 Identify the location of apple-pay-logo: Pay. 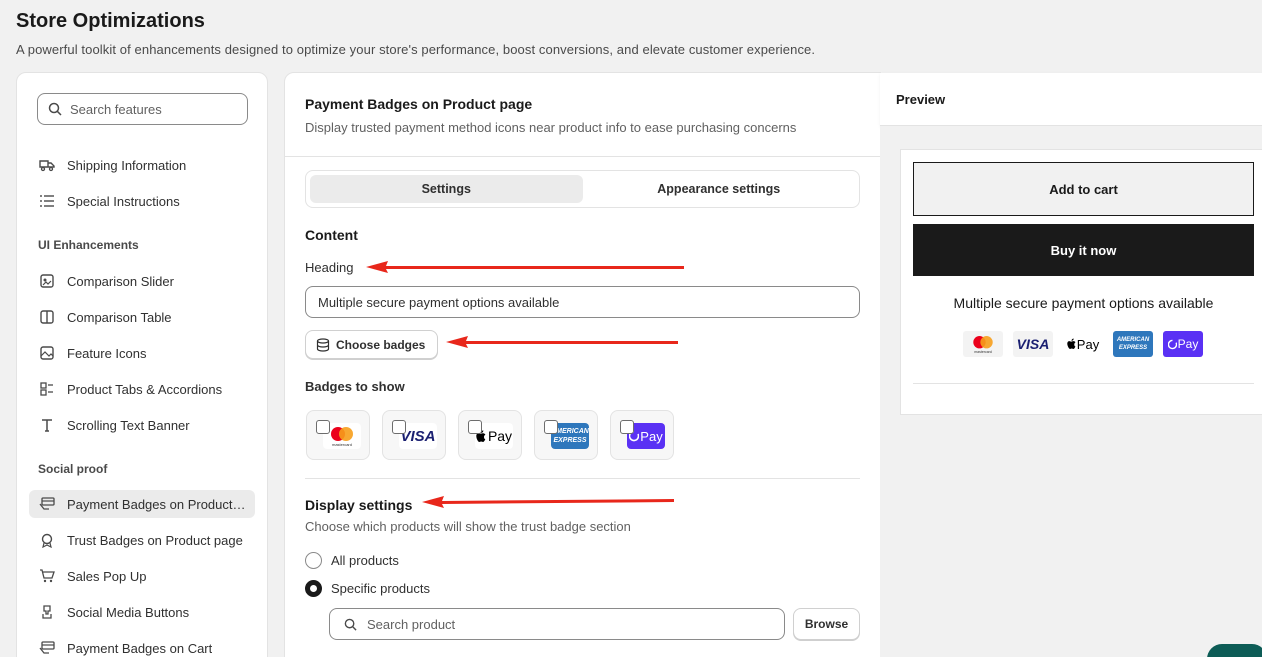
(1083, 344).